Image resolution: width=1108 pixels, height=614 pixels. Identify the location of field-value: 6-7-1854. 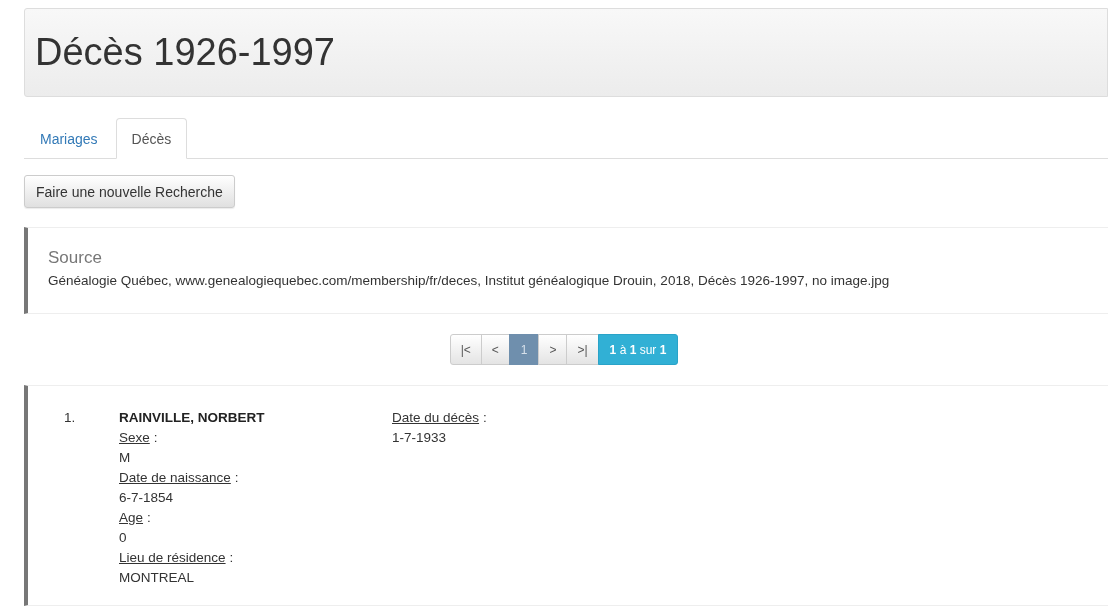
(147, 498).